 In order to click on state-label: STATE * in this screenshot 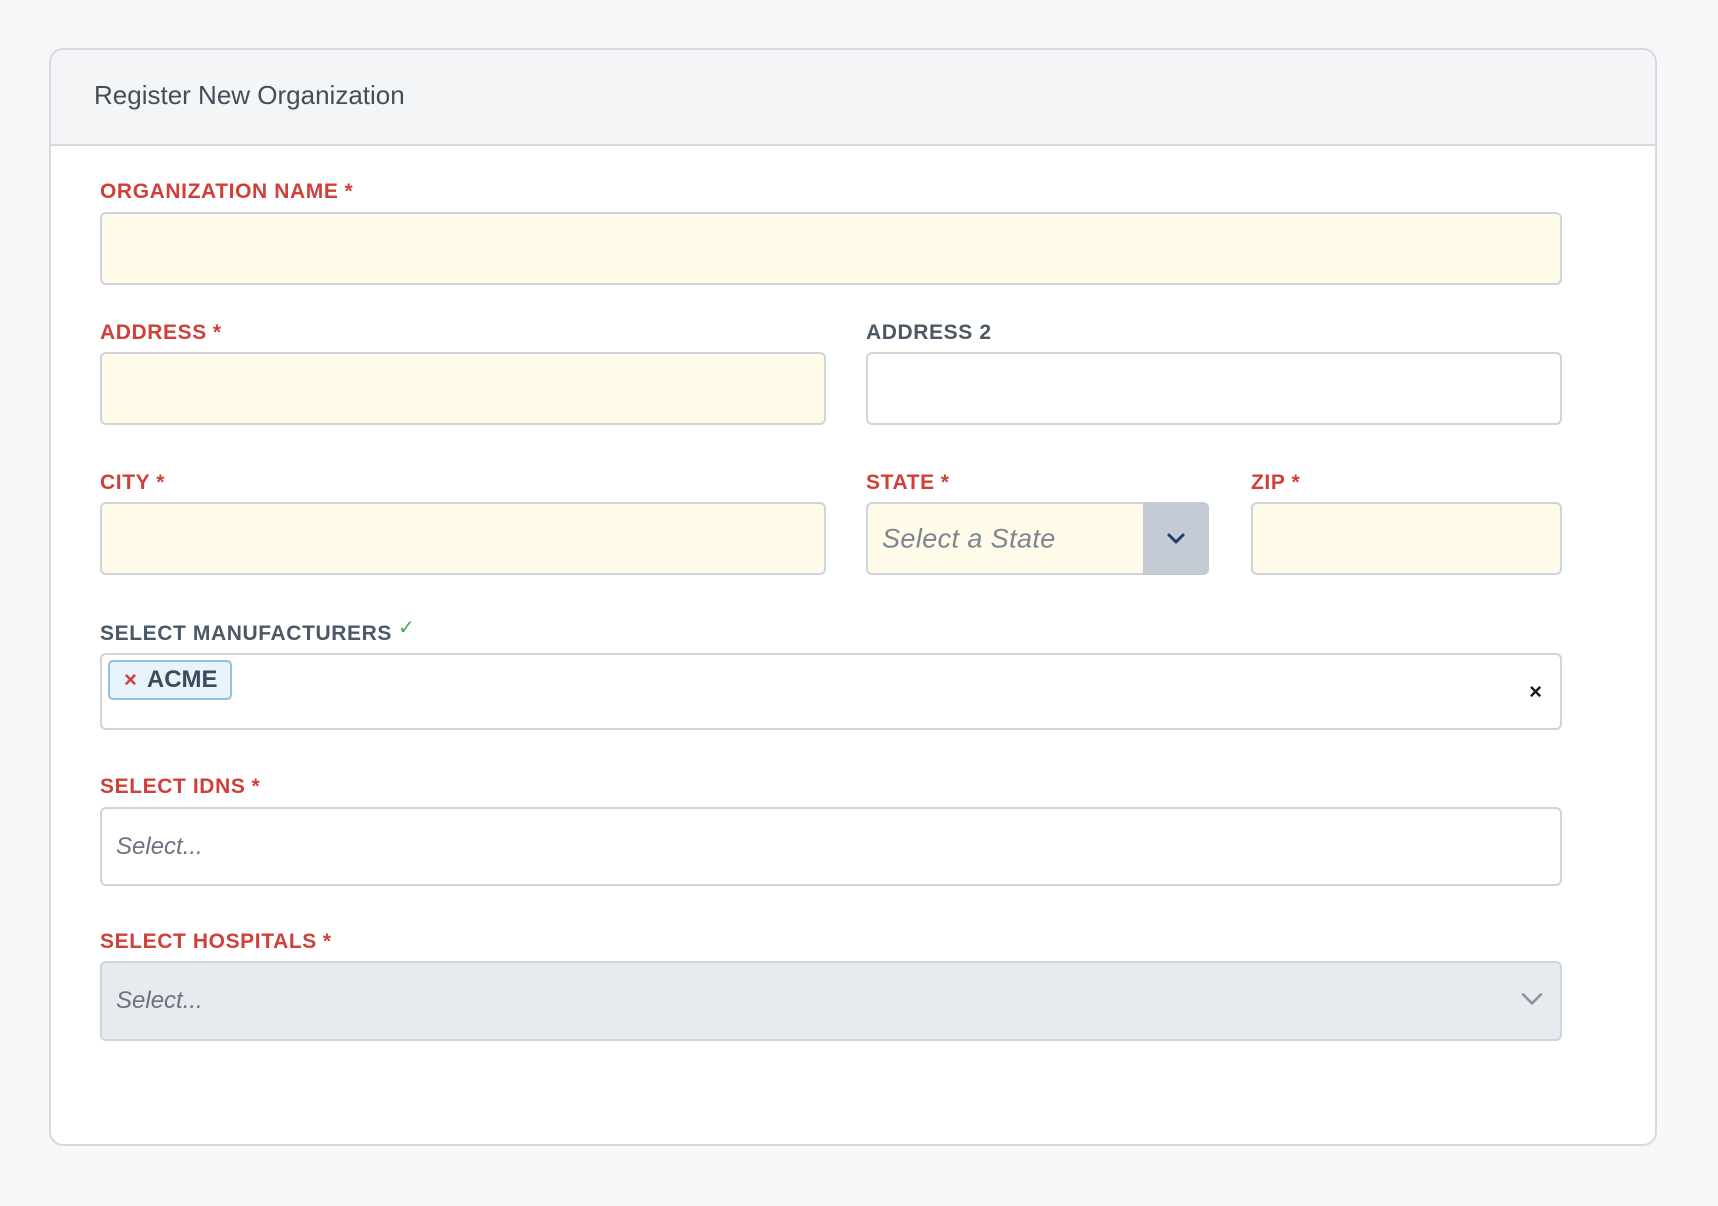, I will do `click(908, 483)`.